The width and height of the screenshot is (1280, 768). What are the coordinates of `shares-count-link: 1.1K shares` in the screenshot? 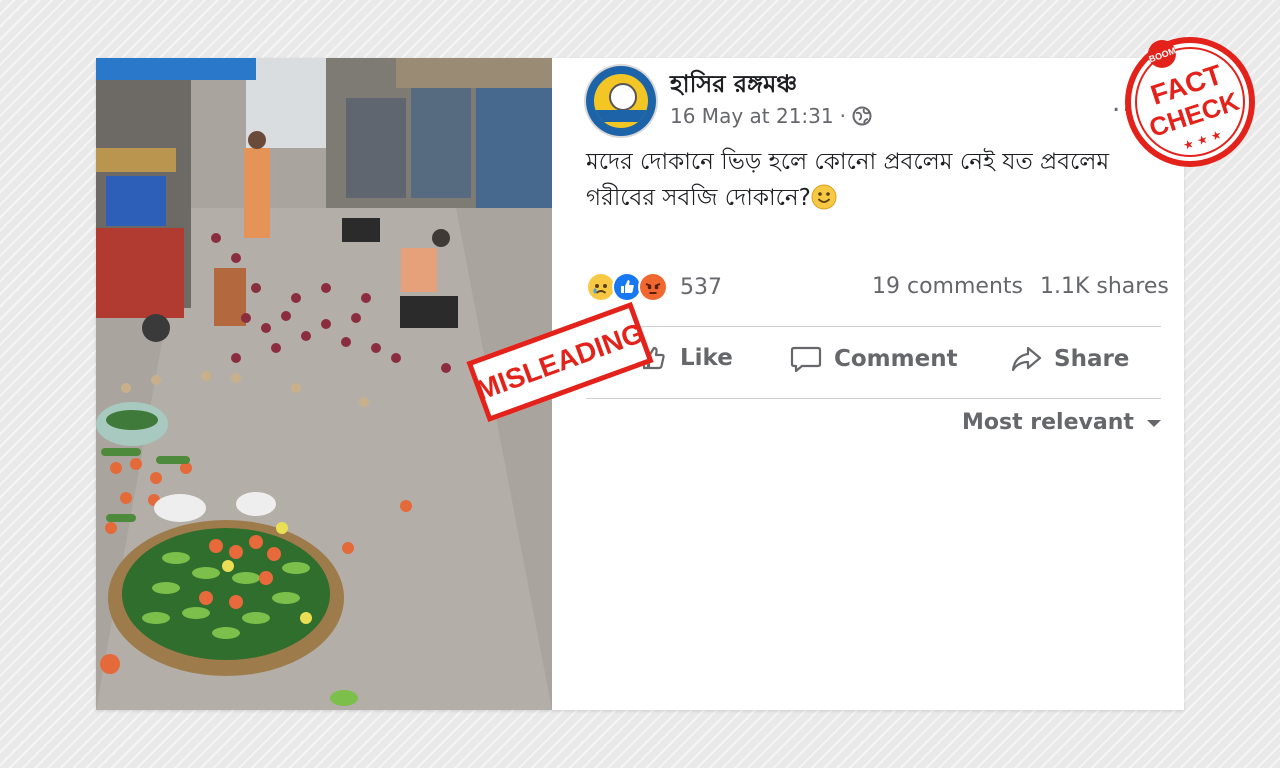 It's located at (1104, 286).